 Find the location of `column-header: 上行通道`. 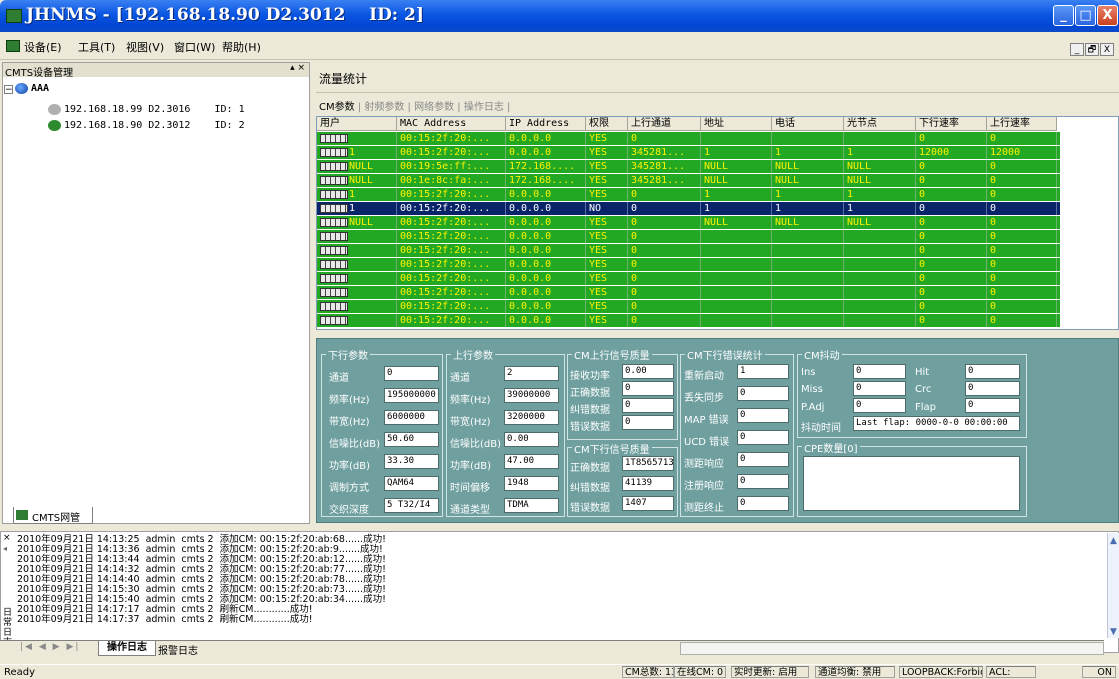

column-header: 上行通道 is located at coordinates (664, 124).